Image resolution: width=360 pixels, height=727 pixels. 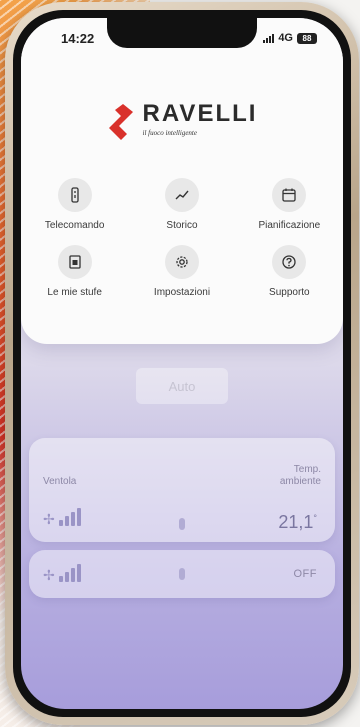 I want to click on menu-label-le-mie-stufe: Le mie stufe, so click(x=74, y=292).